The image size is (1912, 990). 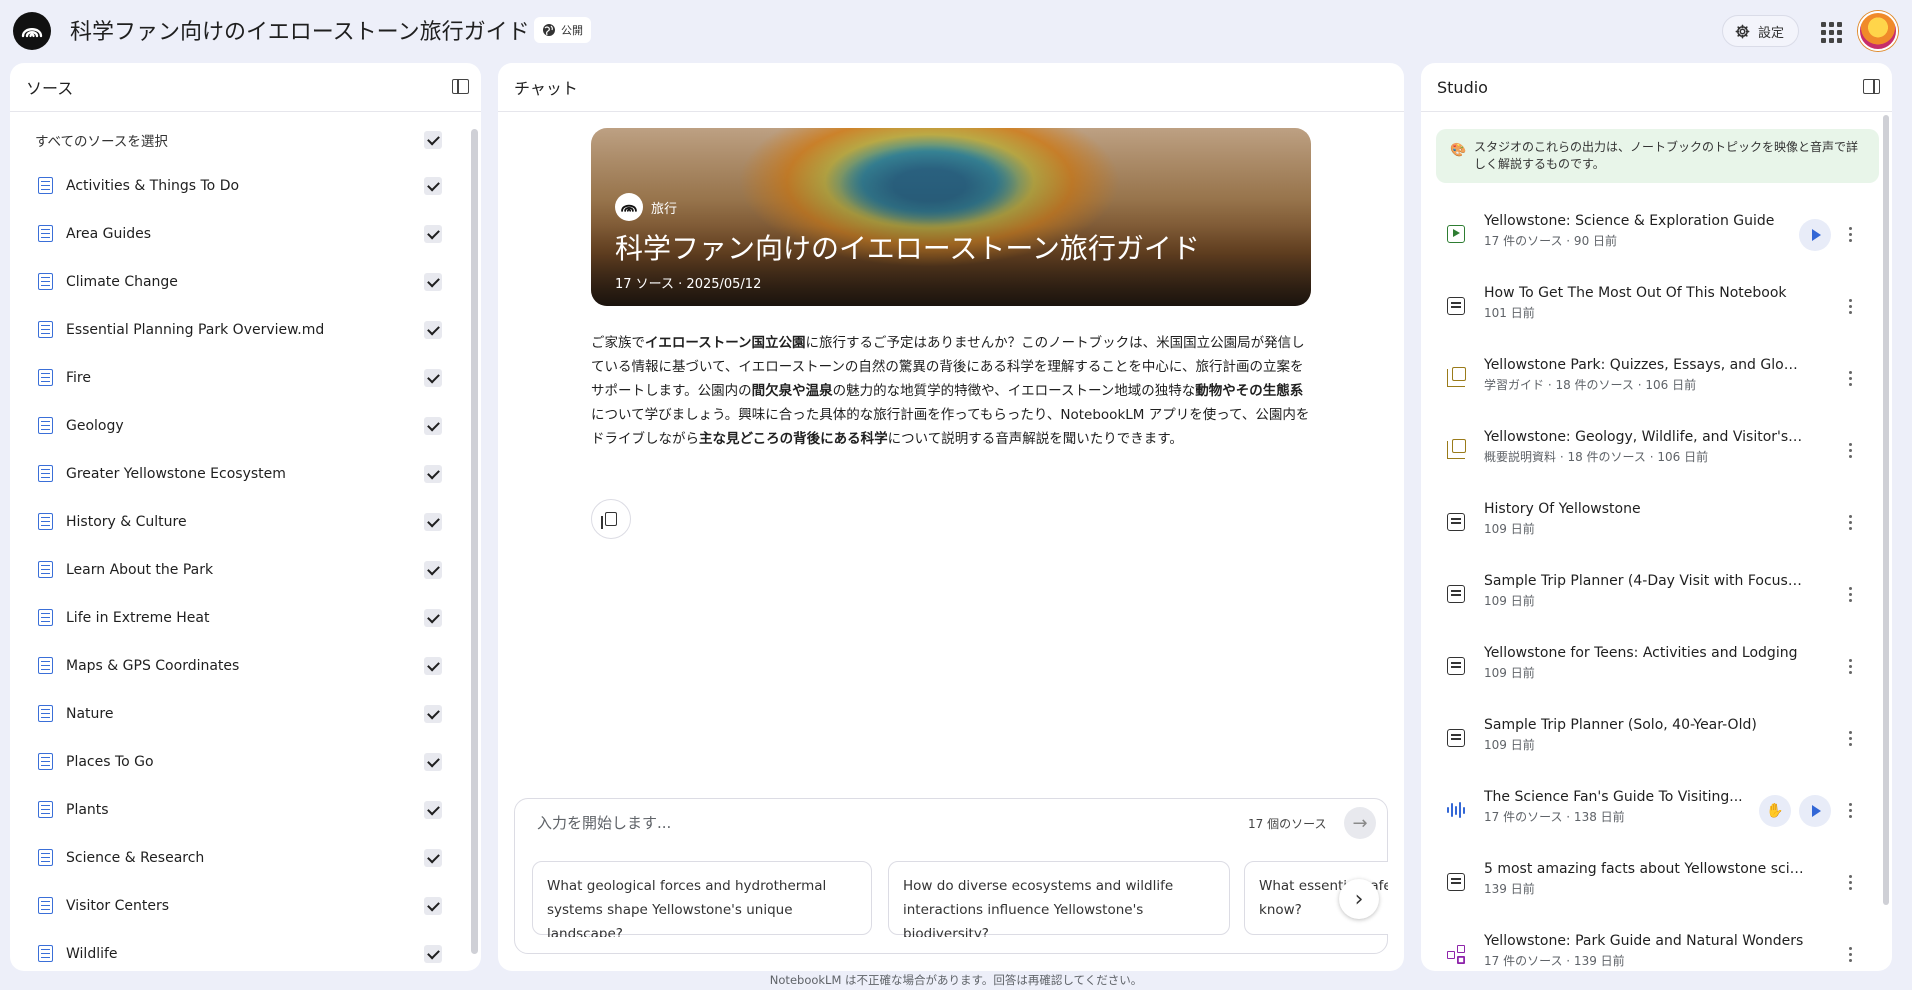 I want to click on source-item: Nature, so click(x=240, y=714).